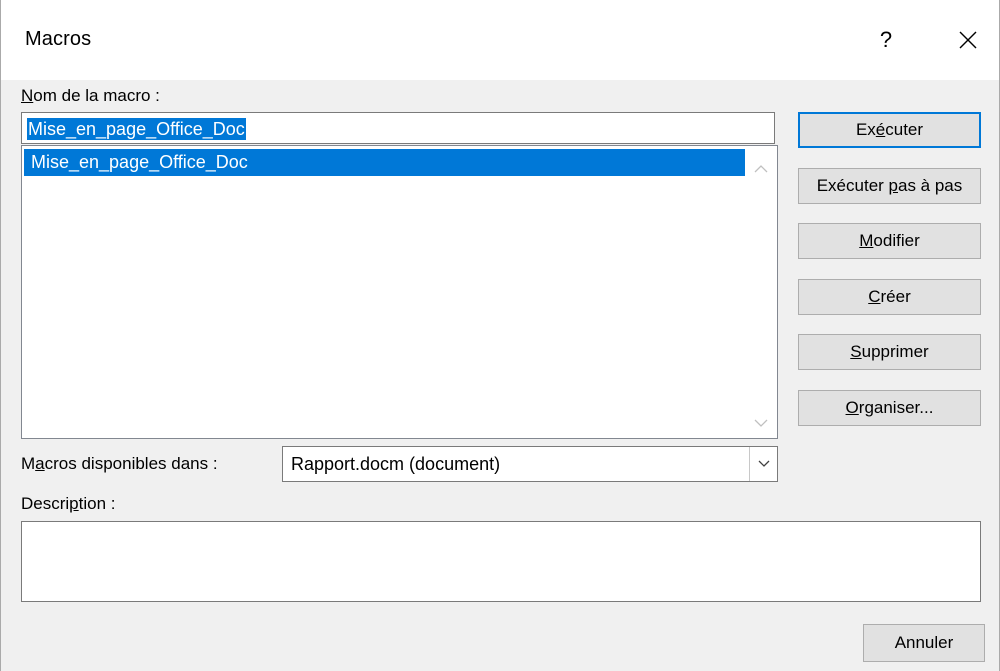  What do you see at coordinates (924, 643) in the screenshot?
I see `cancel-button: Annuler` at bounding box center [924, 643].